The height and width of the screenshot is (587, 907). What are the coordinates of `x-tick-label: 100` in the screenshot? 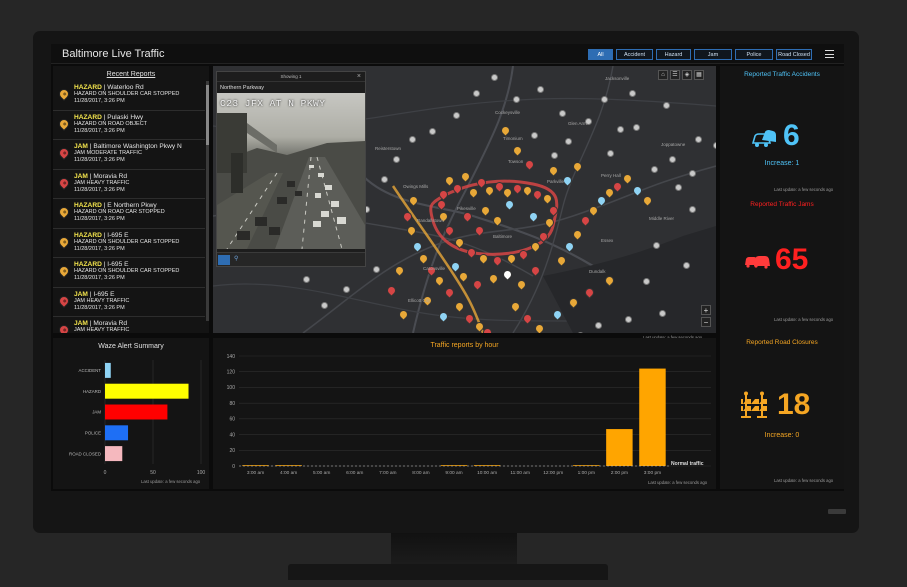 It's located at (201, 473).